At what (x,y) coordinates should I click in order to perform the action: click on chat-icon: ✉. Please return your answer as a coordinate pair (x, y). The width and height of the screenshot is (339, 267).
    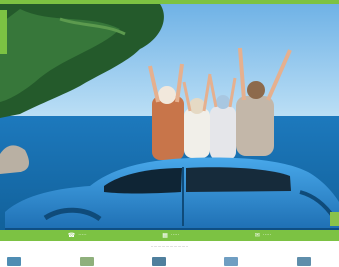
    Looking at the image, I should click on (257, 235).